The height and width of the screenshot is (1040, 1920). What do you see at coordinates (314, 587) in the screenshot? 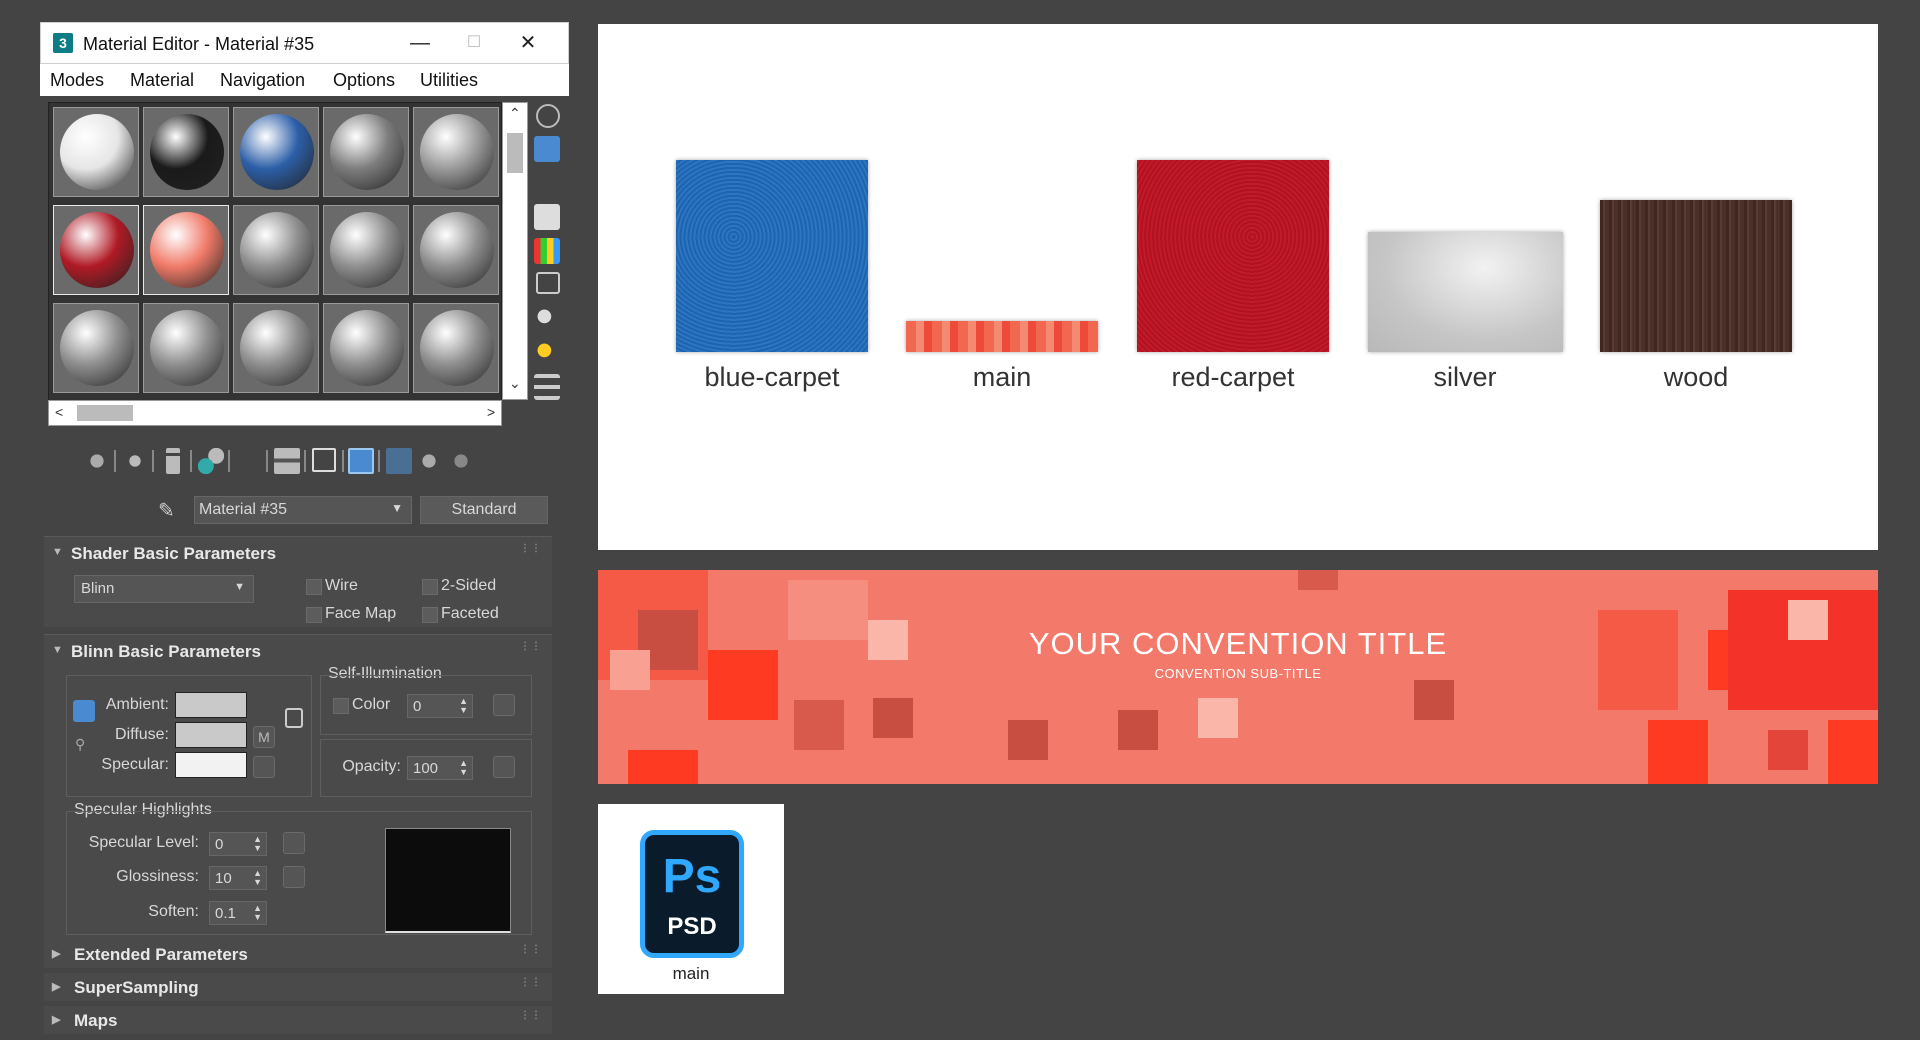
I see `wire-checkbox` at bounding box center [314, 587].